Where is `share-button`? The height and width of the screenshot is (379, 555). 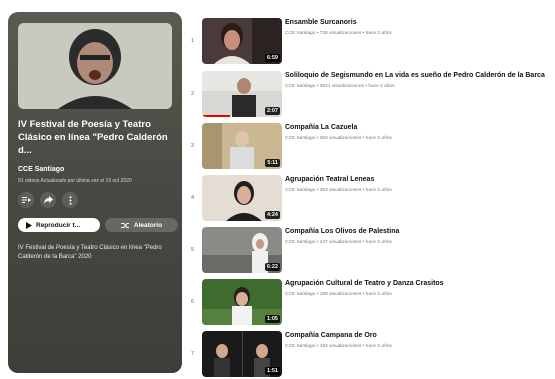
share-button is located at coordinates (48, 200).